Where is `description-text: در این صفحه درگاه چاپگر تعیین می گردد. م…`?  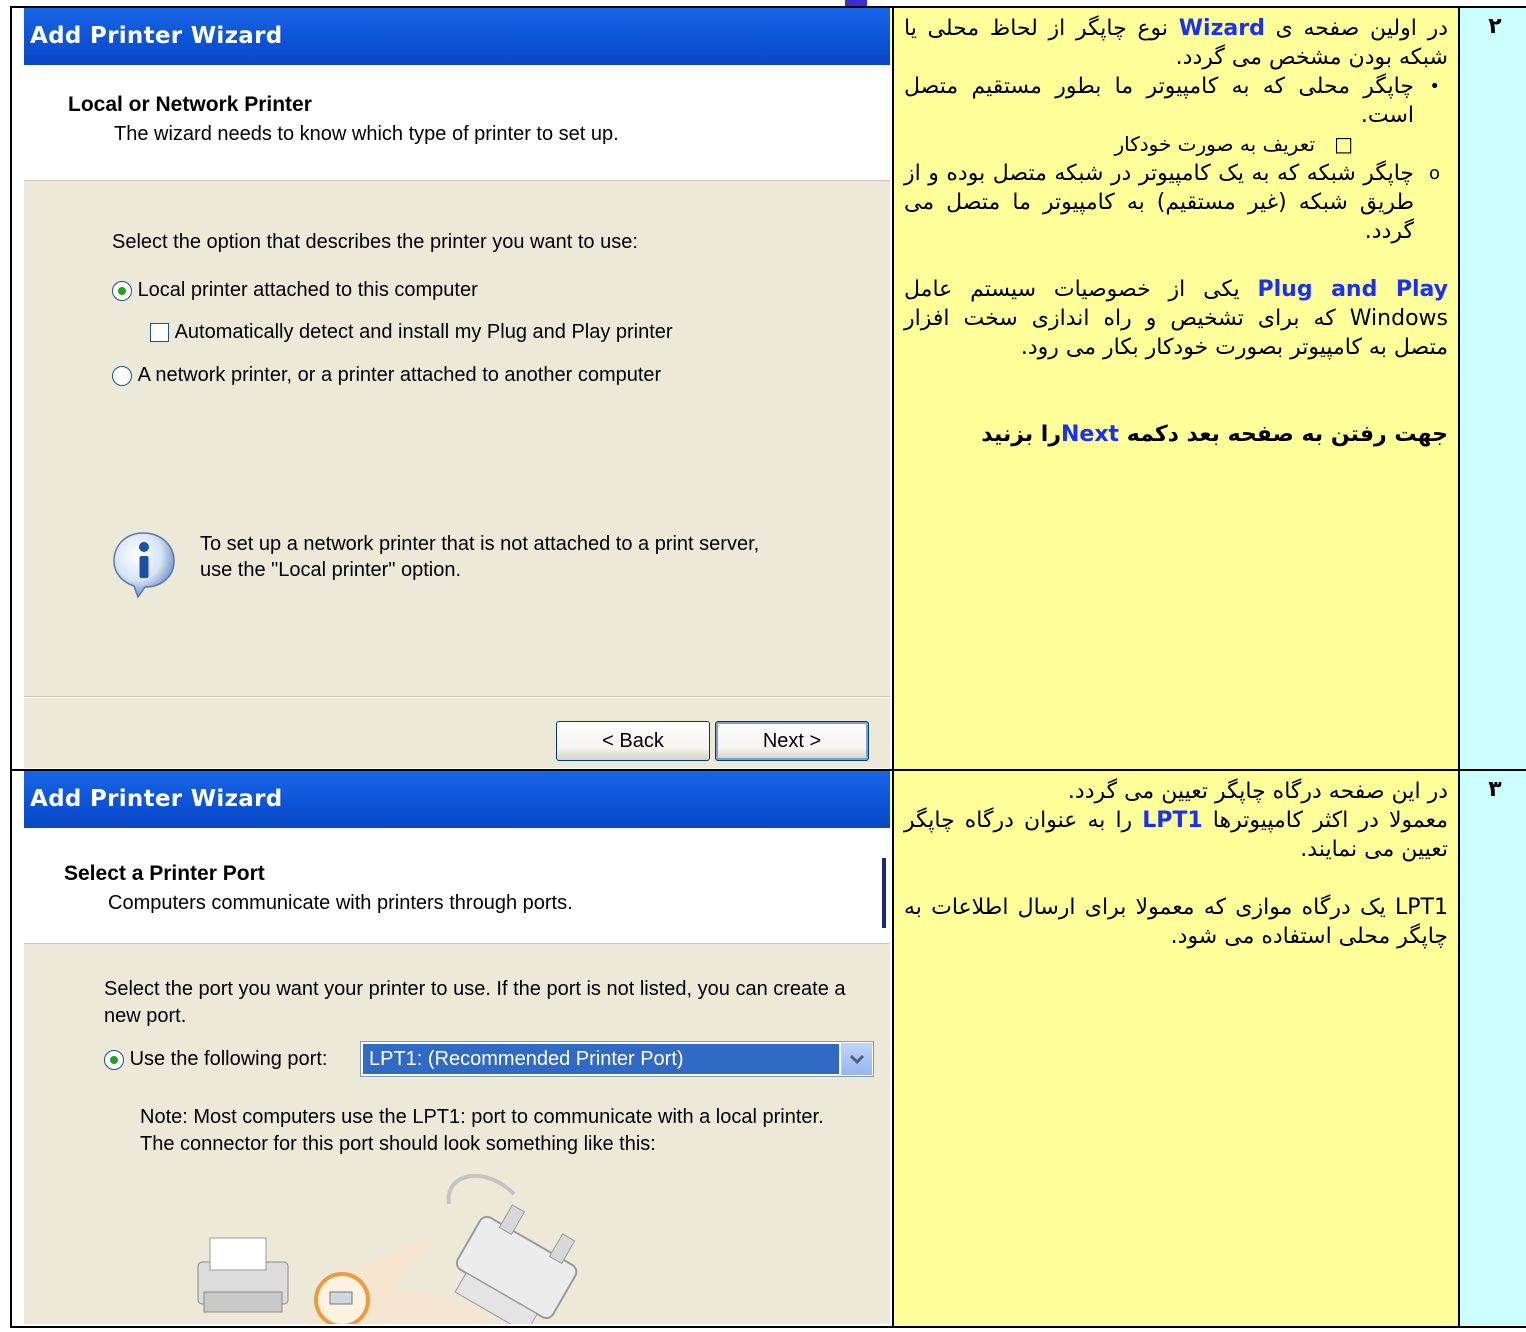
description-text: در این صفحه درگاه چاپگر تعیین می گردد. م… is located at coordinates (1176, 861).